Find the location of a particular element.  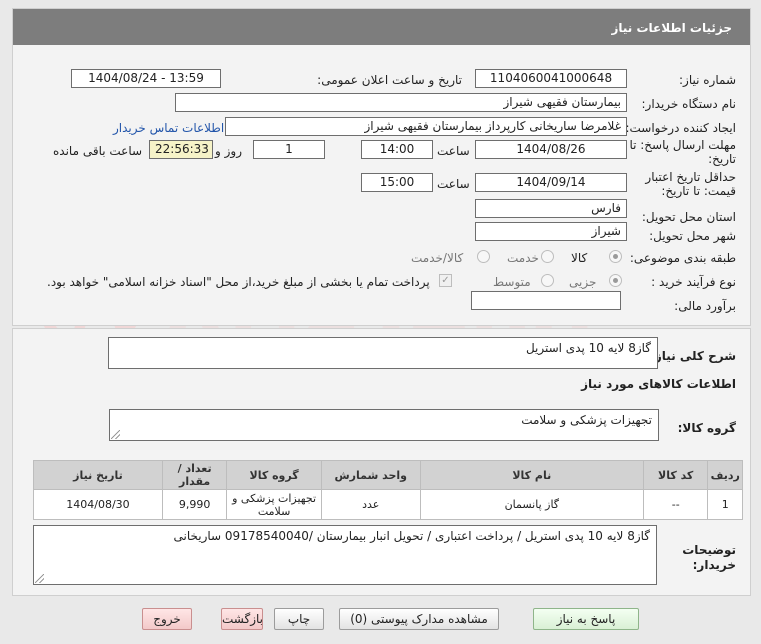

category-radio-goods-service is located at coordinates (483, 256).